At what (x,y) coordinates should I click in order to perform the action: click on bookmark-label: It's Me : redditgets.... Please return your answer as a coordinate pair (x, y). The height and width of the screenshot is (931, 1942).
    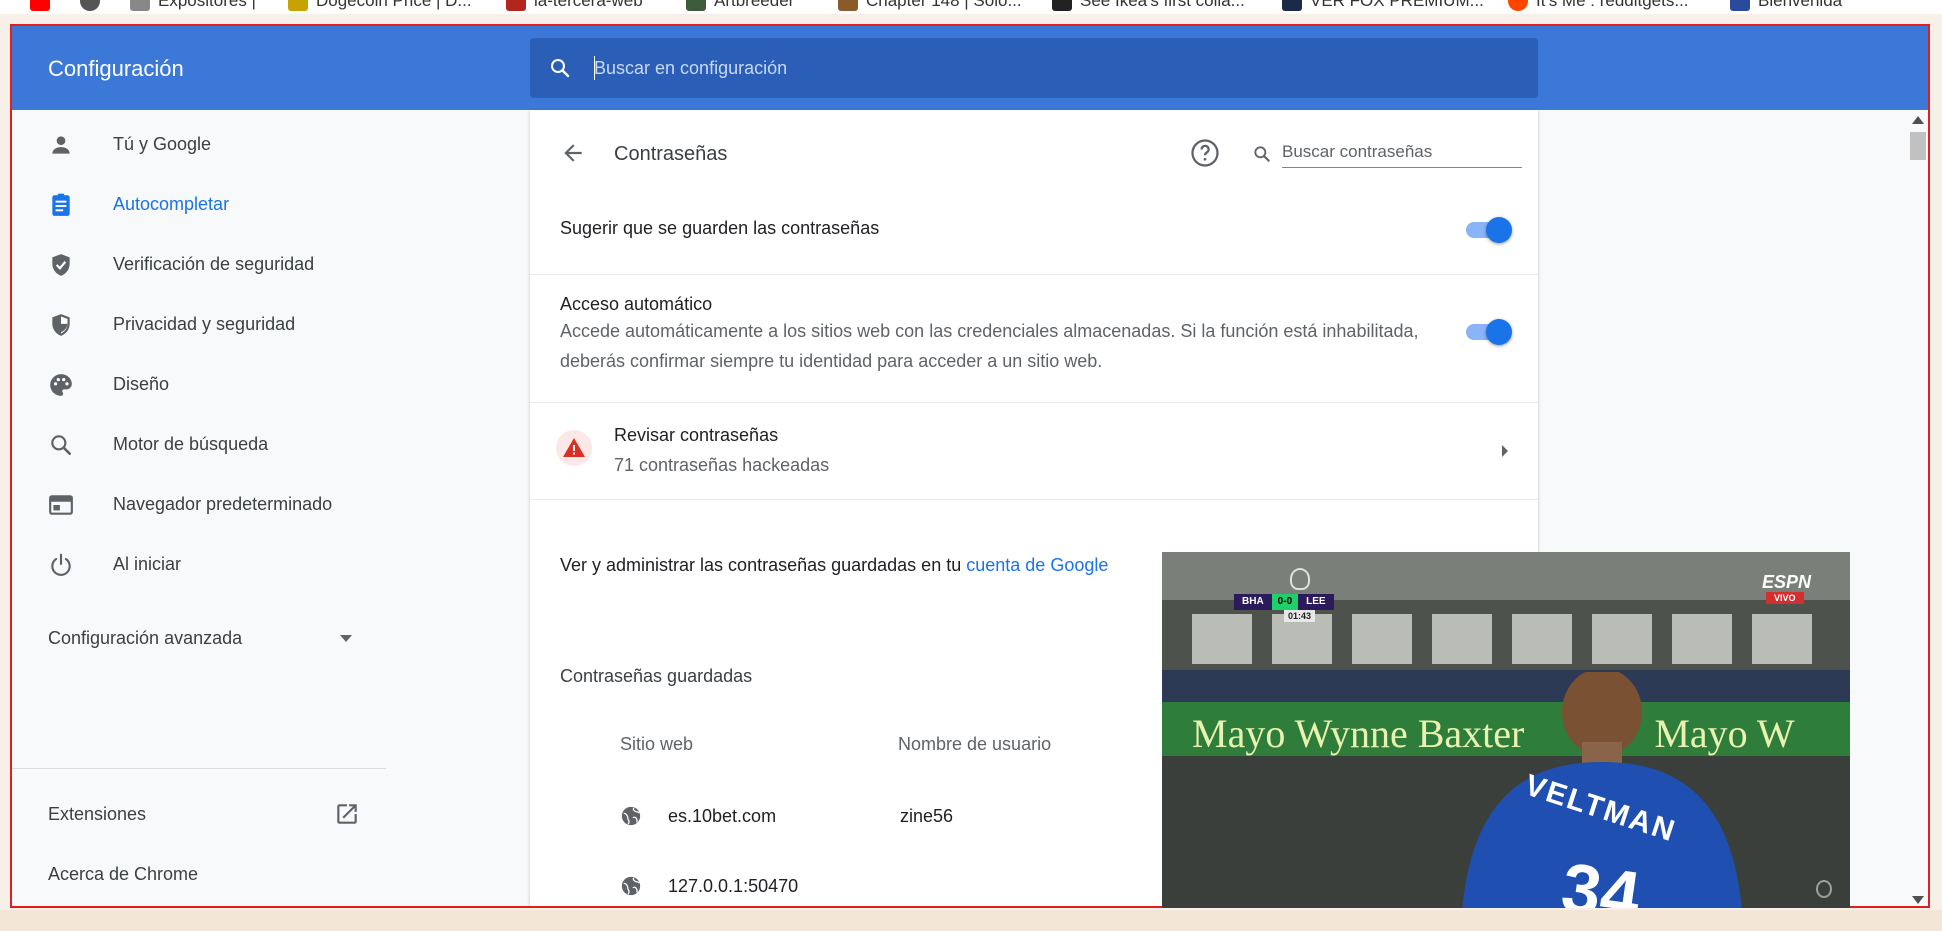
    Looking at the image, I should click on (1612, 5).